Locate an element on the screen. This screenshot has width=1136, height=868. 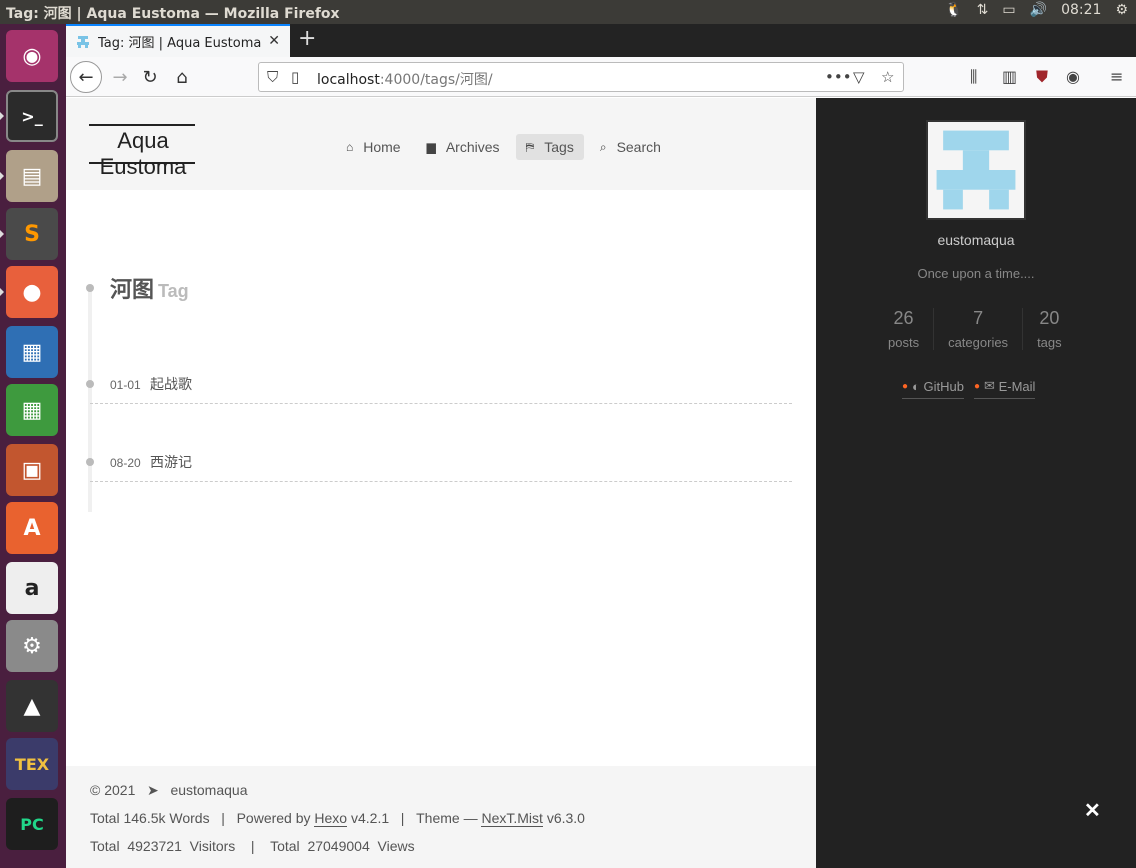
library-icon: ⫼ is located at coordinates (973, 77).